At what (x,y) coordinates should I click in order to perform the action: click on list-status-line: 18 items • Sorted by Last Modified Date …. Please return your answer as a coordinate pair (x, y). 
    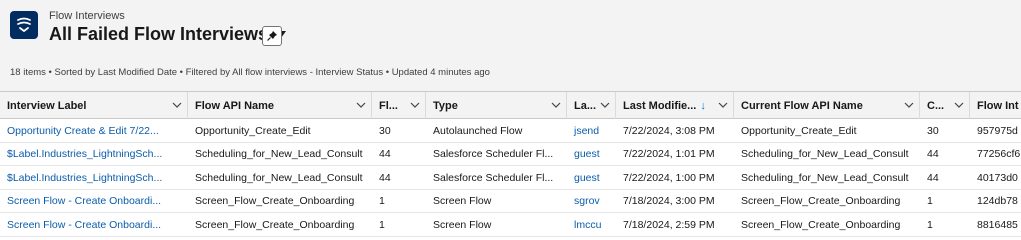
    Looking at the image, I should click on (250, 72).